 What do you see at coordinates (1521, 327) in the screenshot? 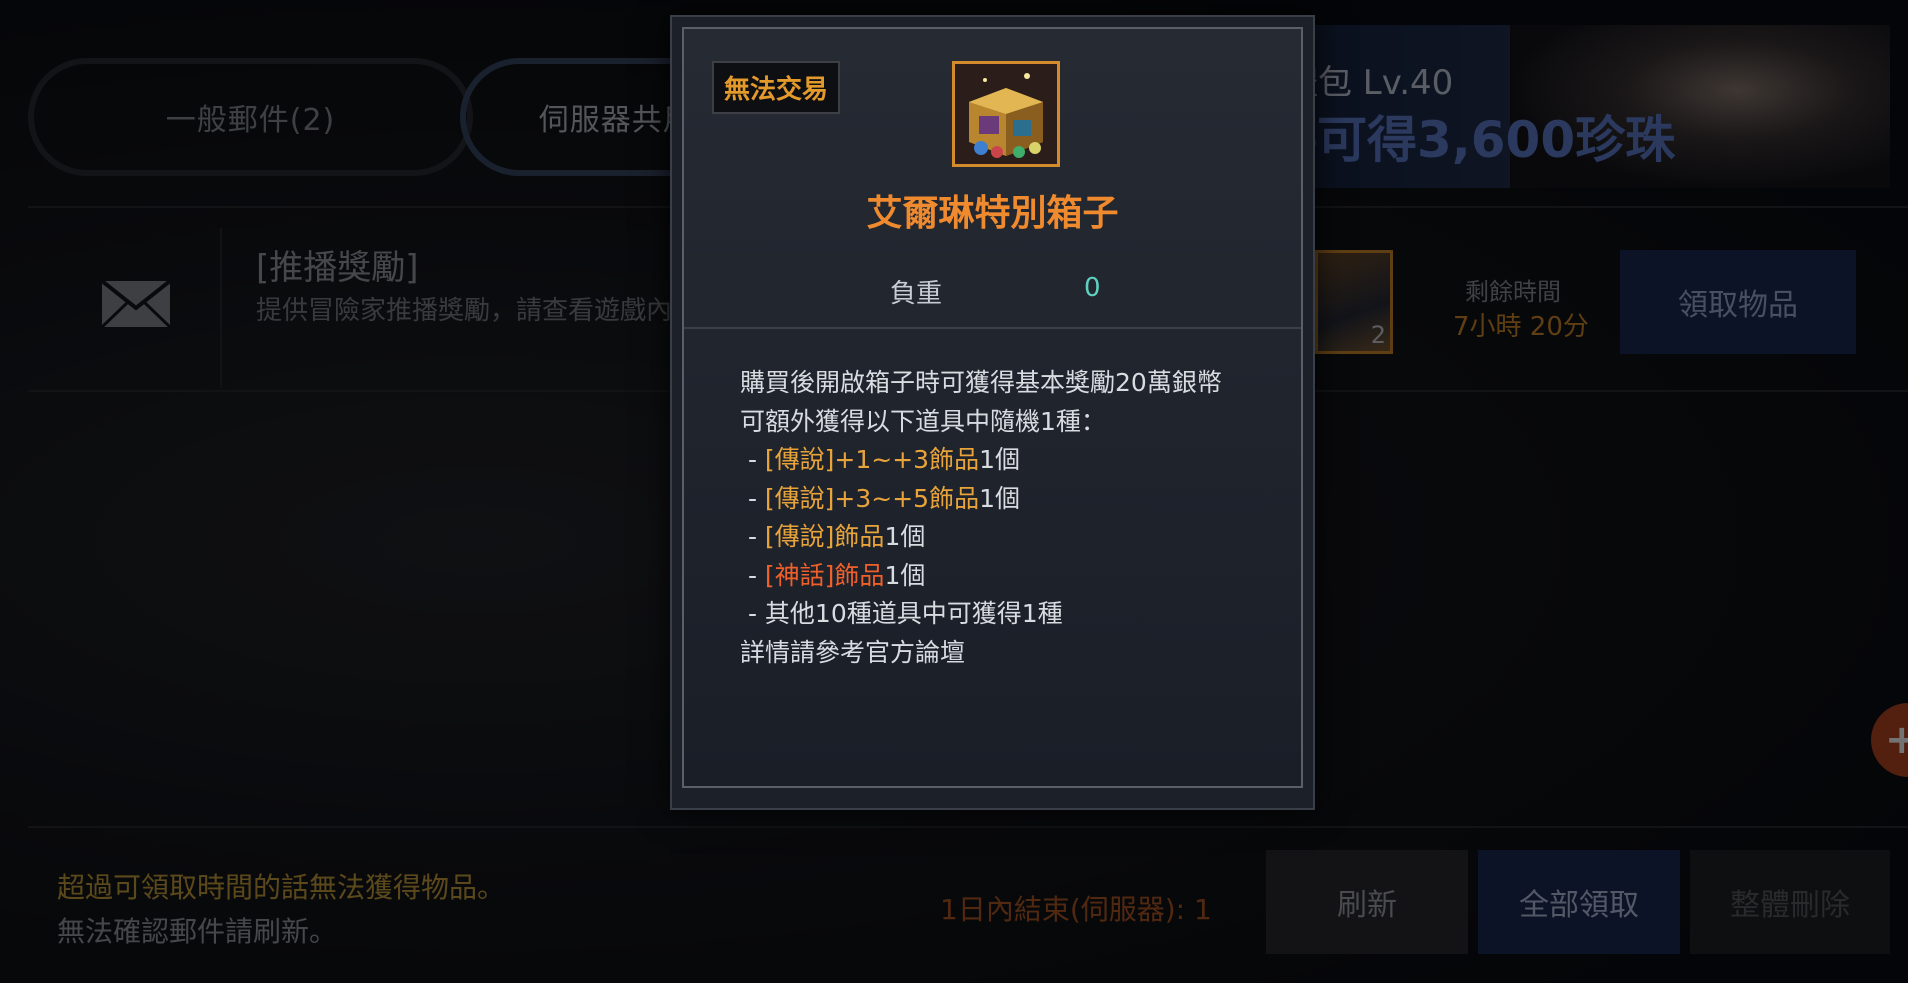
I see `remaining-time-value: 7小時 20分` at bounding box center [1521, 327].